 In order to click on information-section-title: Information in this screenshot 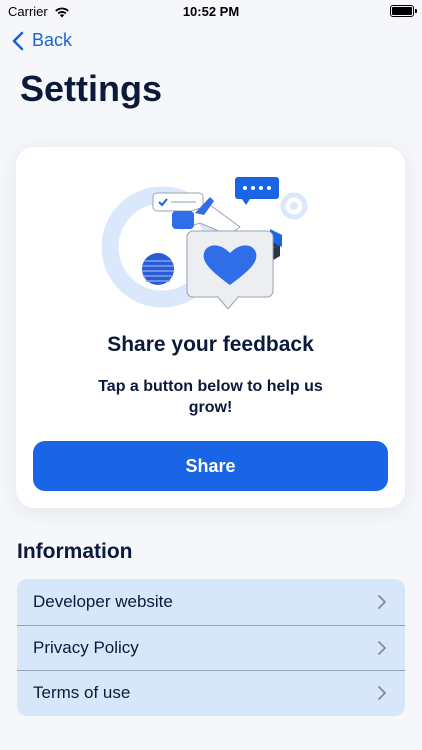, I will do `click(75, 551)`.